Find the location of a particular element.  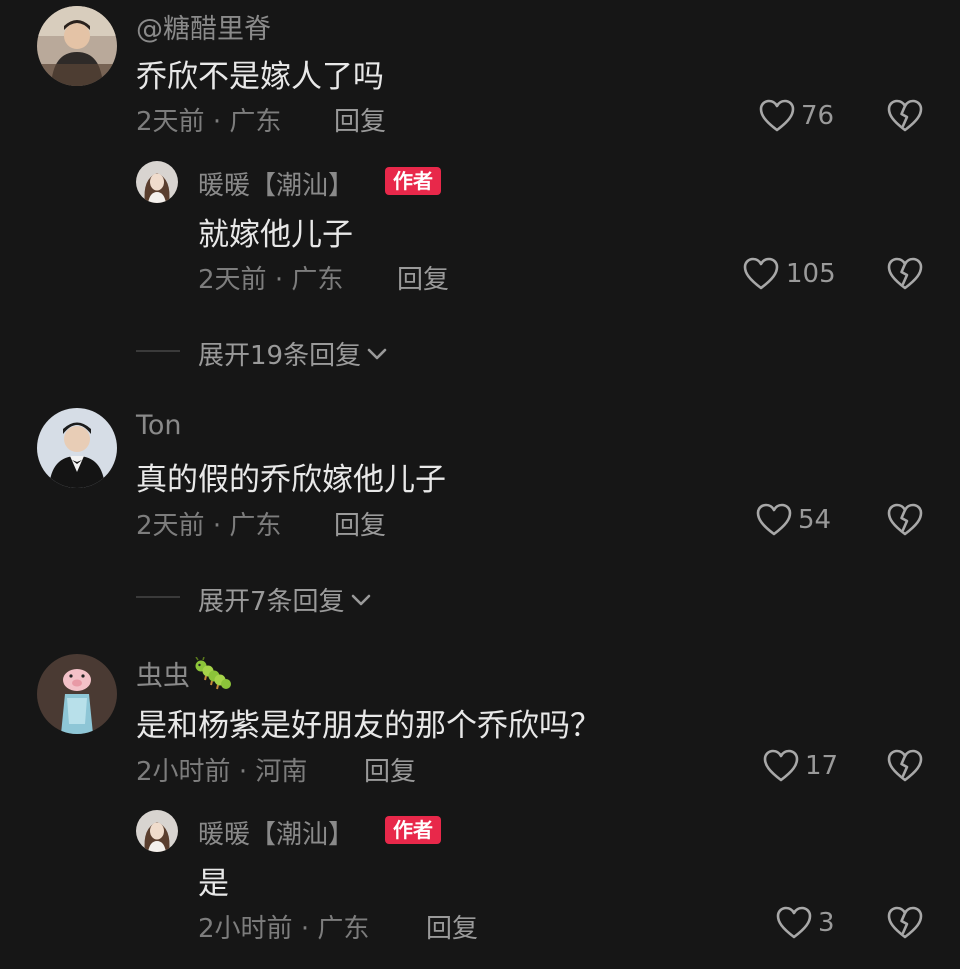

expand-replies-label: 展开7条回复 is located at coordinates (271, 602).